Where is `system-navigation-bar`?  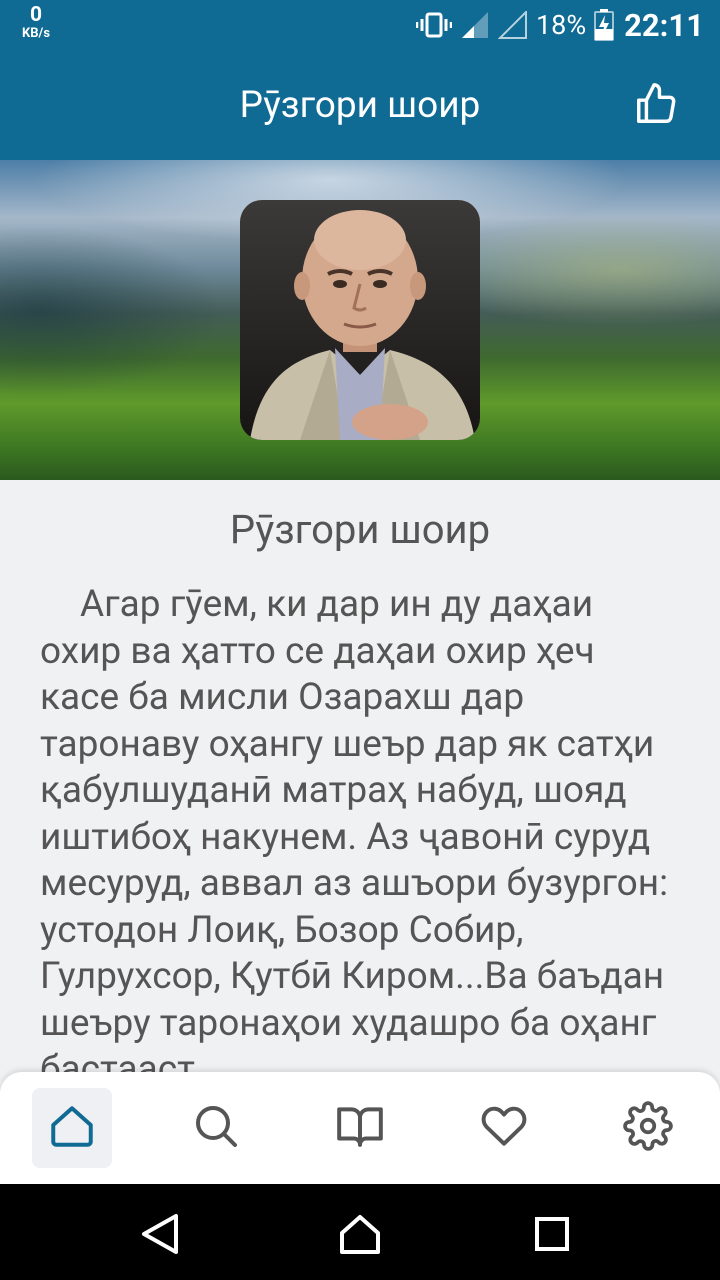
system-navigation-bar is located at coordinates (360, 1232).